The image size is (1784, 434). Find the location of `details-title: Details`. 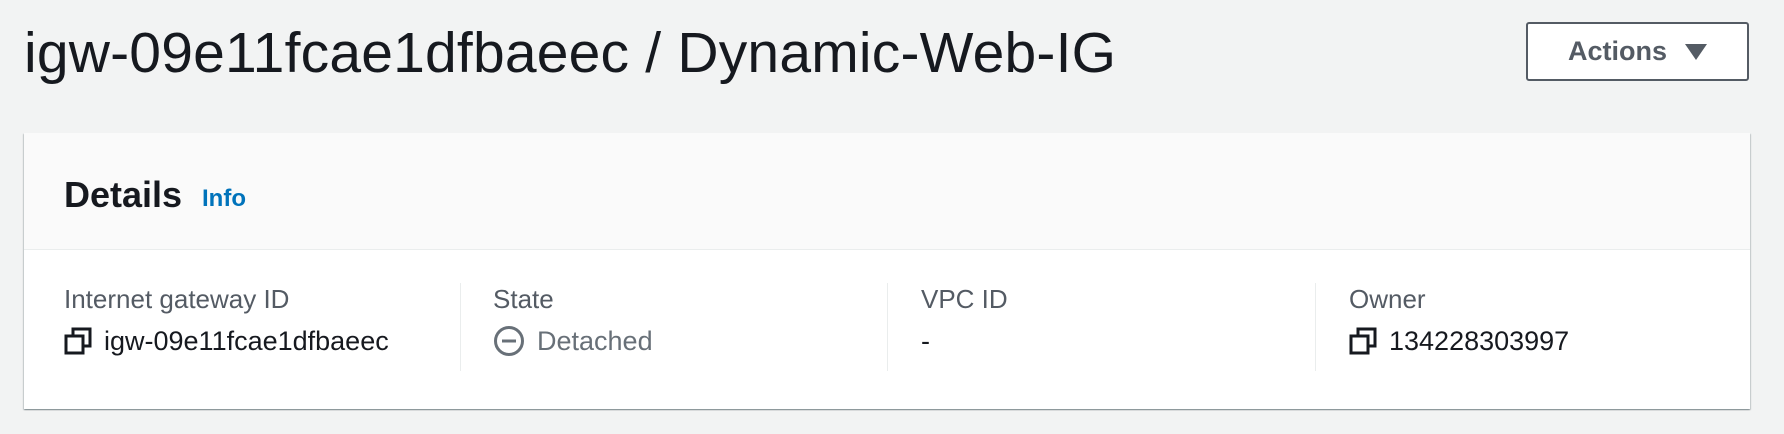

details-title: Details is located at coordinates (123, 194).